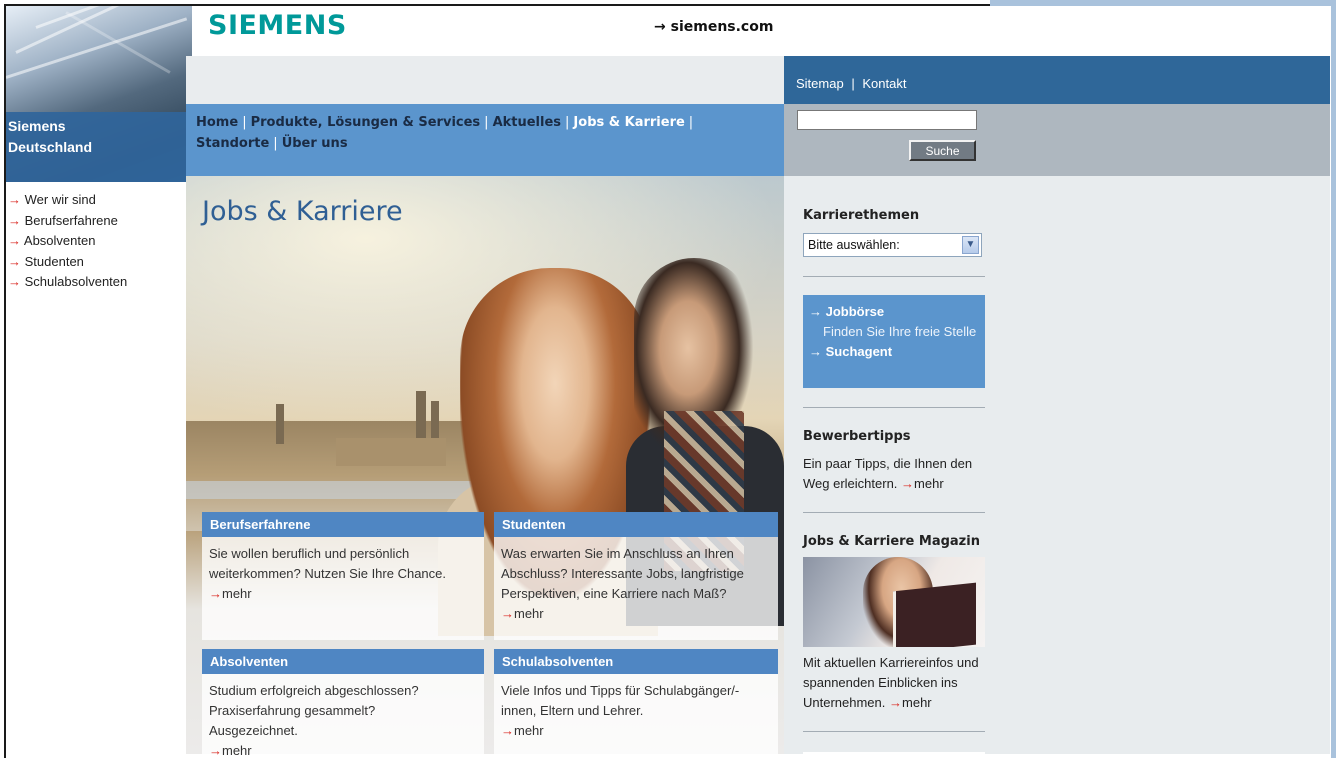 The image size is (1336, 762). What do you see at coordinates (217, 122) in the screenshot?
I see `nav-item: Home` at bounding box center [217, 122].